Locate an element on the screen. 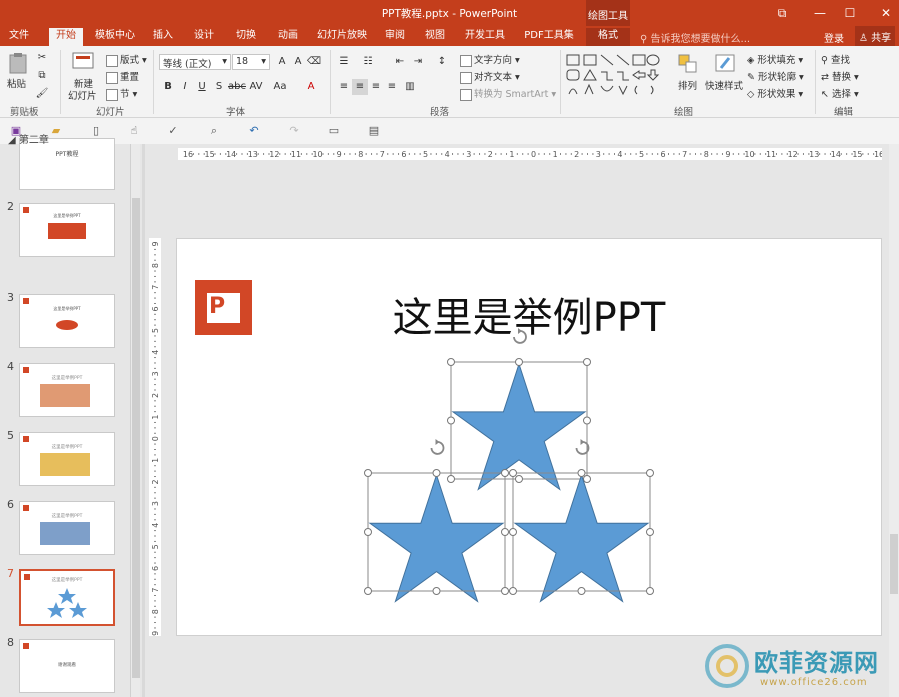  arrange-icon is located at coordinates (688, 65).